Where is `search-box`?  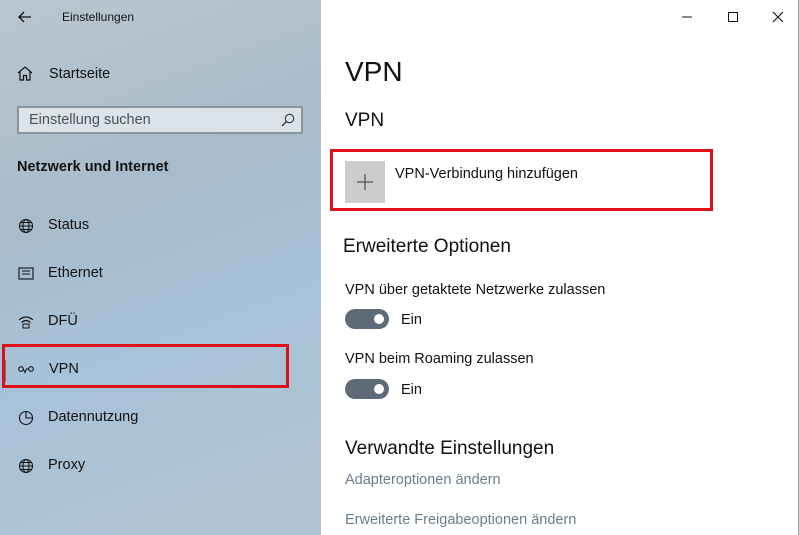 search-box is located at coordinates (160, 120).